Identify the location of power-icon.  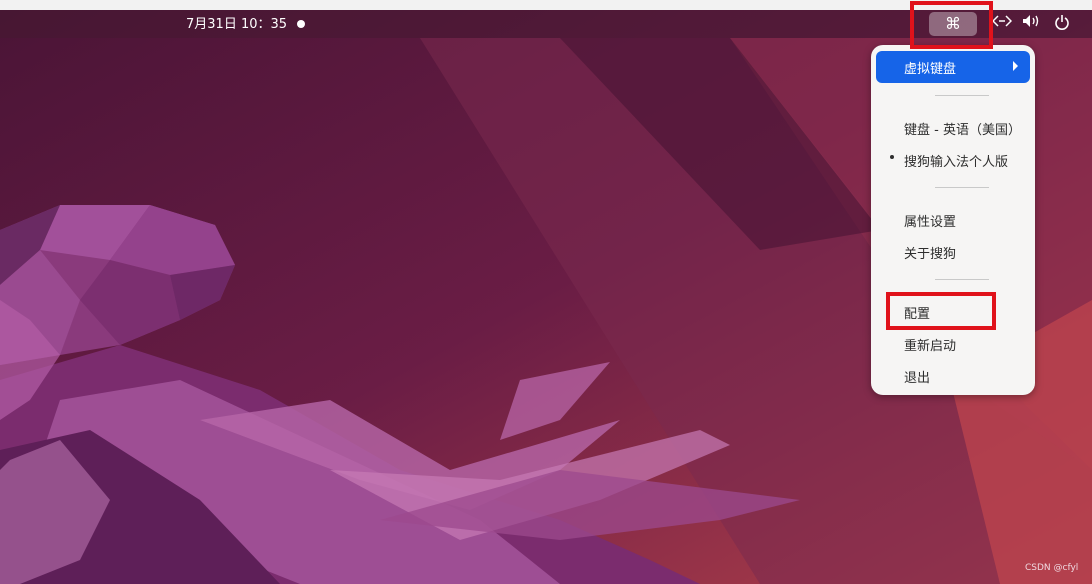
(1062, 24).